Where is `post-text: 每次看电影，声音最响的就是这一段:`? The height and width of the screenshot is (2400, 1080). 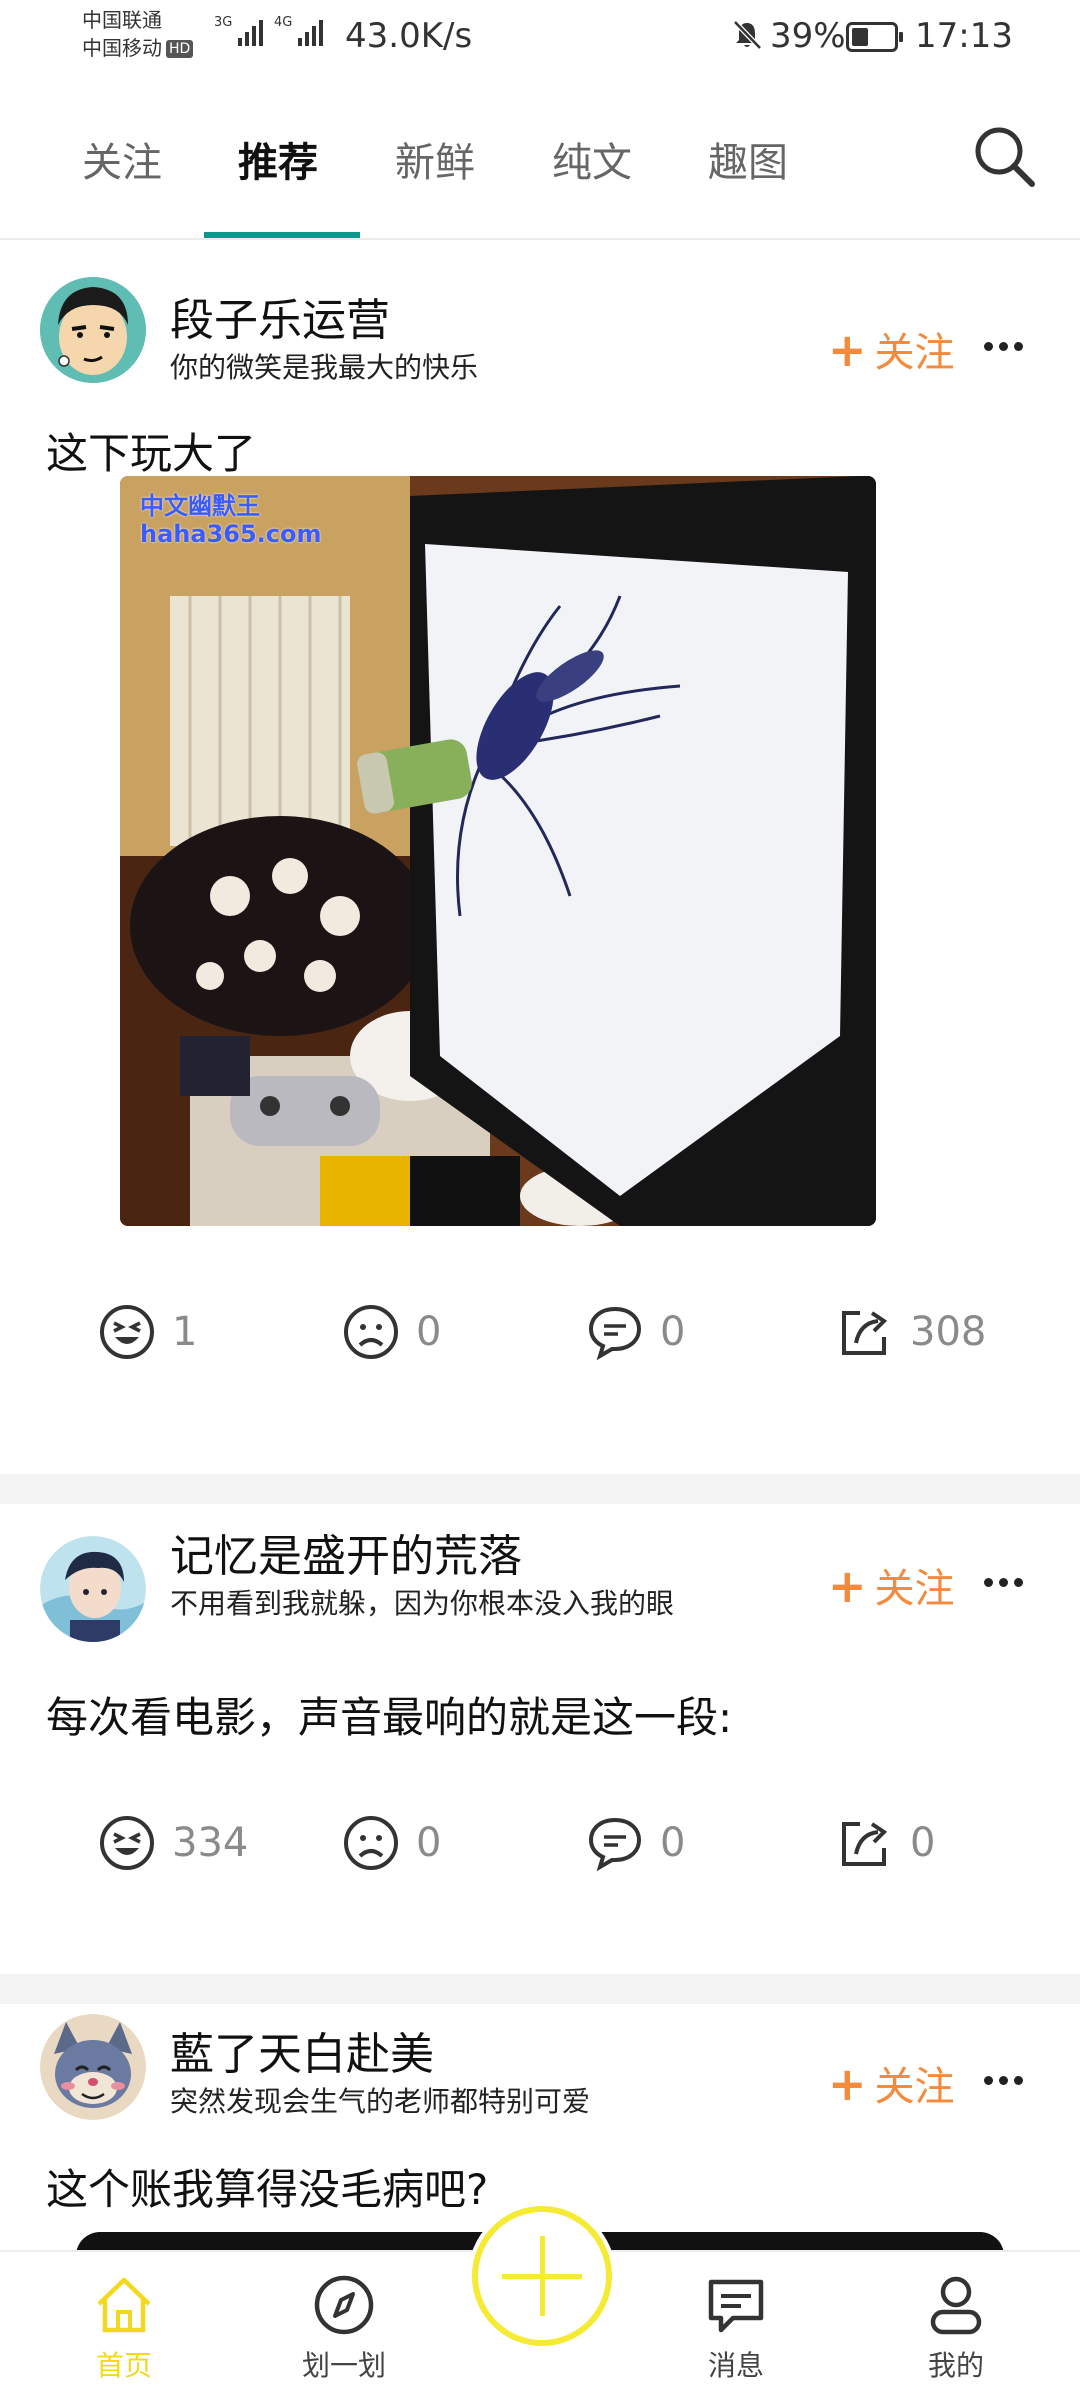
post-text: 每次看电影，声音最响的就是这一段: is located at coordinates (389, 1717).